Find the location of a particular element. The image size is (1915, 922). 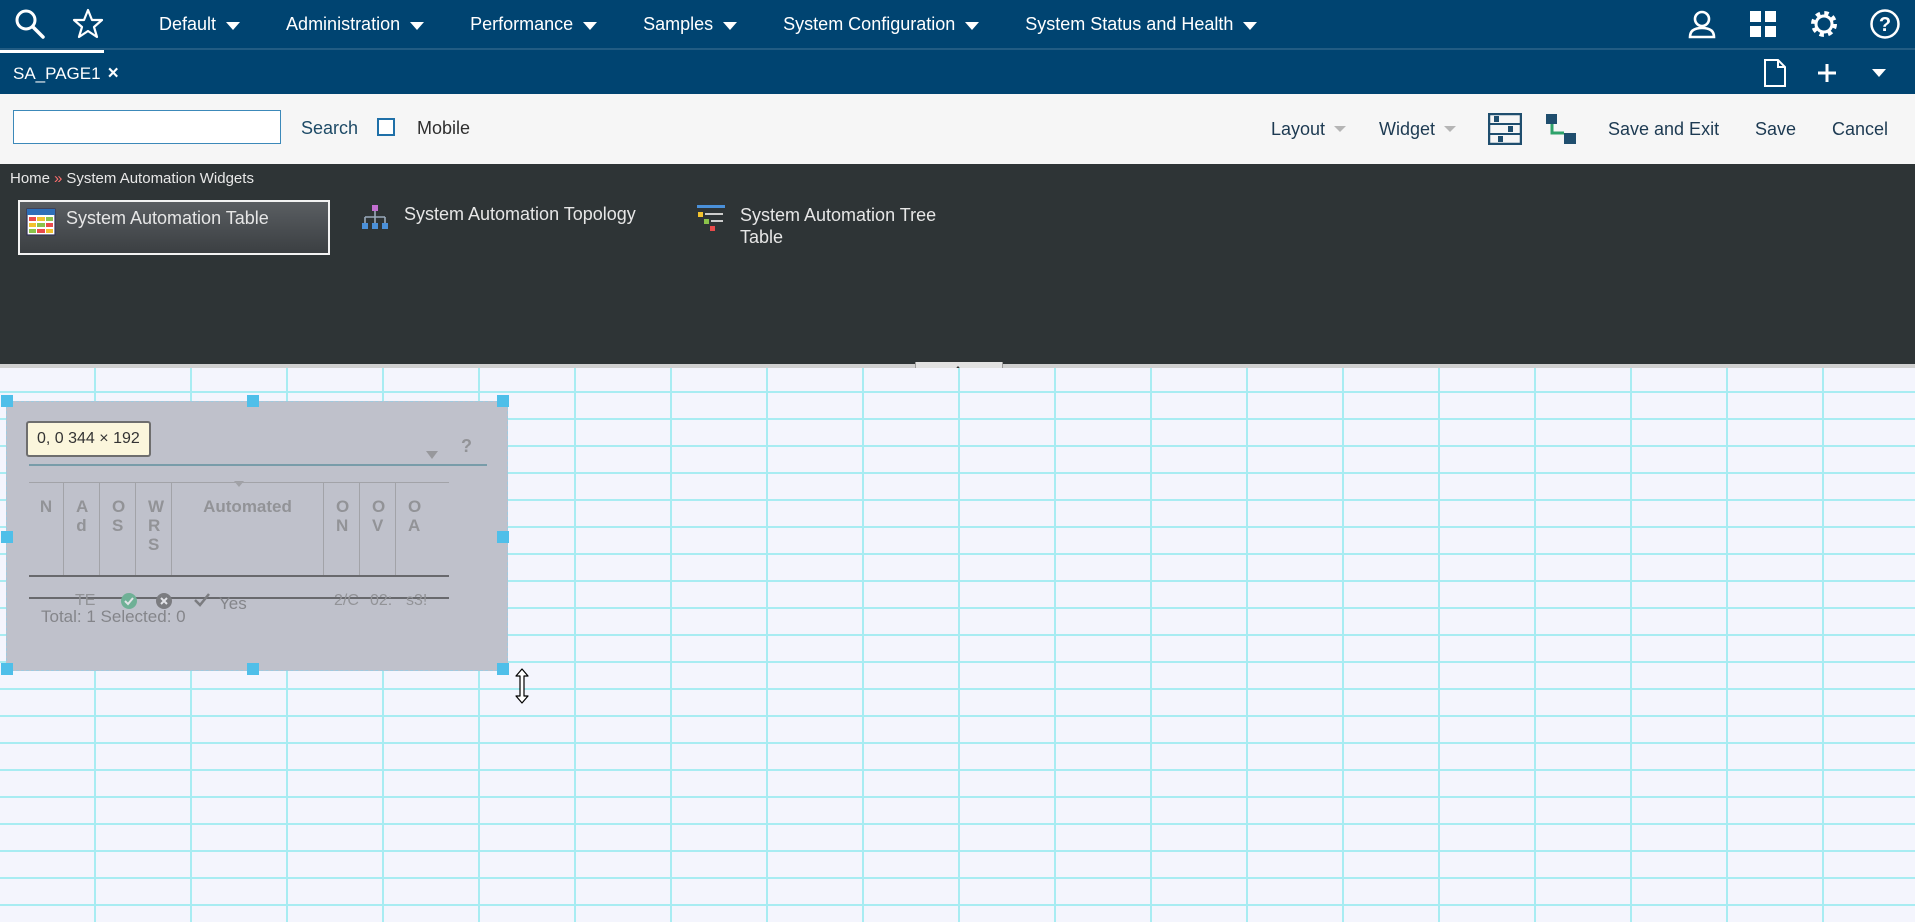

menu-label: Default is located at coordinates (188, 23).